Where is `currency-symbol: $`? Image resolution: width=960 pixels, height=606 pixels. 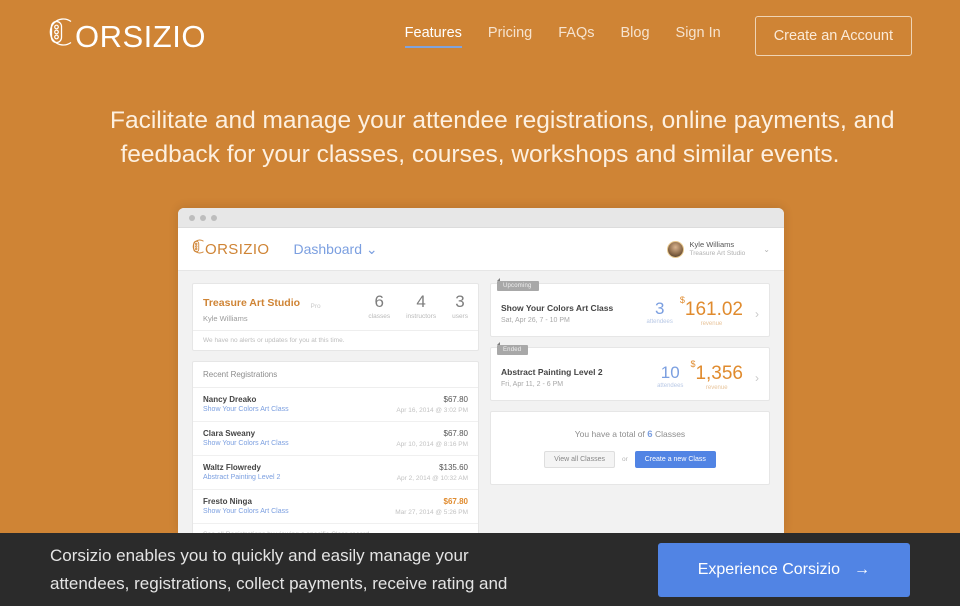 currency-symbol: $ is located at coordinates (682, 299).